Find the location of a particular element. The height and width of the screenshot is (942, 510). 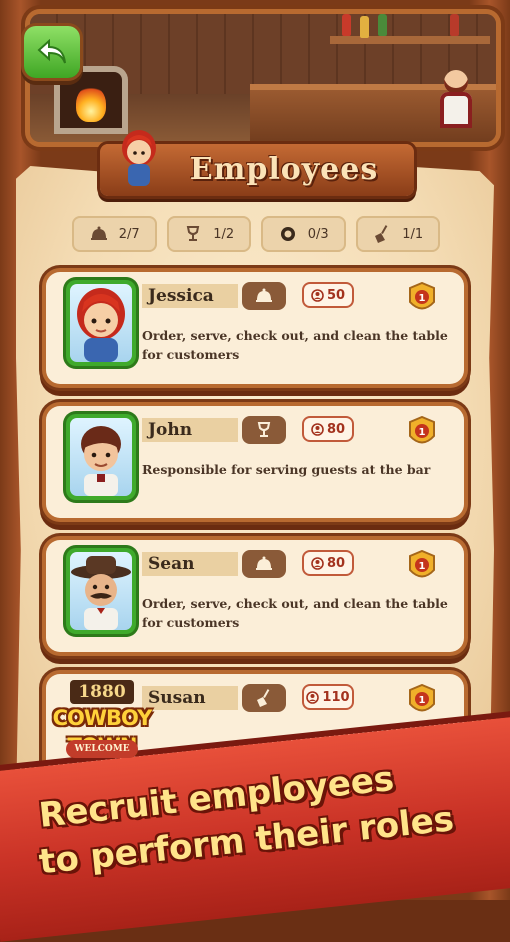

cost-value: 110 is located at coordinates (336, 697).